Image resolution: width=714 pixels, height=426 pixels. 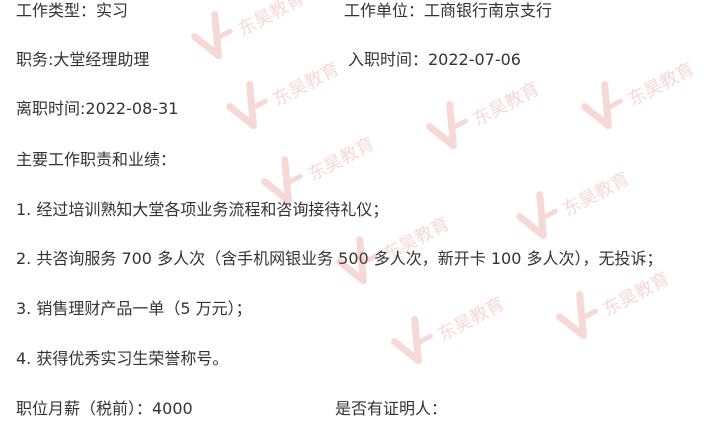 What do you see at coordinates (96, 159) in the screenshot?
I see `duties-heading: 主要工作职责和业绩：` at bounding box center [96, 159].